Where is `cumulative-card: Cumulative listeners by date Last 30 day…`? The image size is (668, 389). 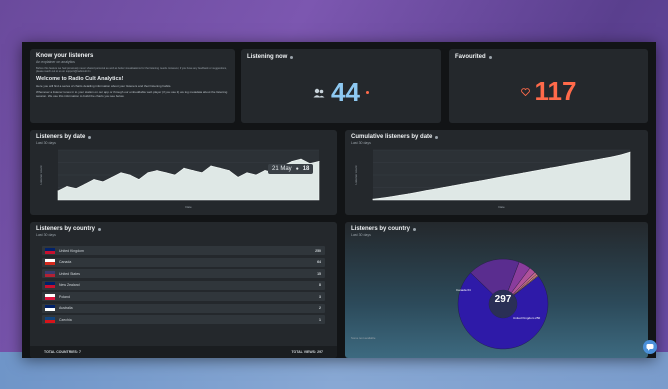 cumulative-card: Cumulative listeners by date Last 30 day… is located at coordinates (496, 172).